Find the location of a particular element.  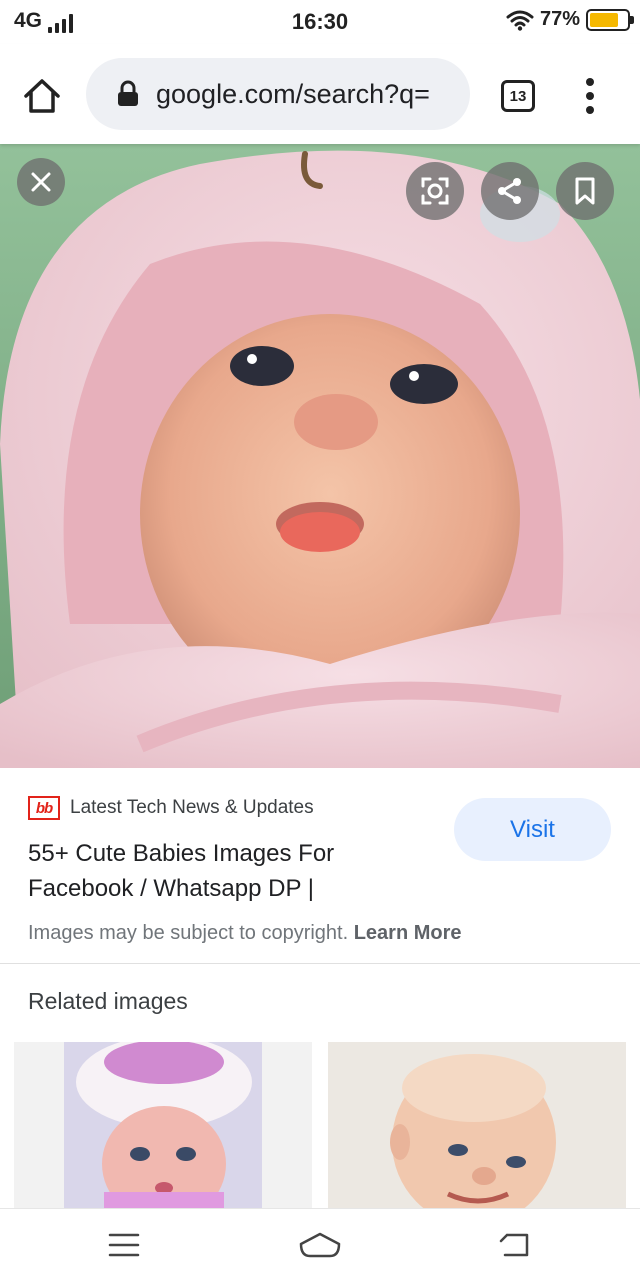

visit-button: Visit is located at coordinates (532, 829).